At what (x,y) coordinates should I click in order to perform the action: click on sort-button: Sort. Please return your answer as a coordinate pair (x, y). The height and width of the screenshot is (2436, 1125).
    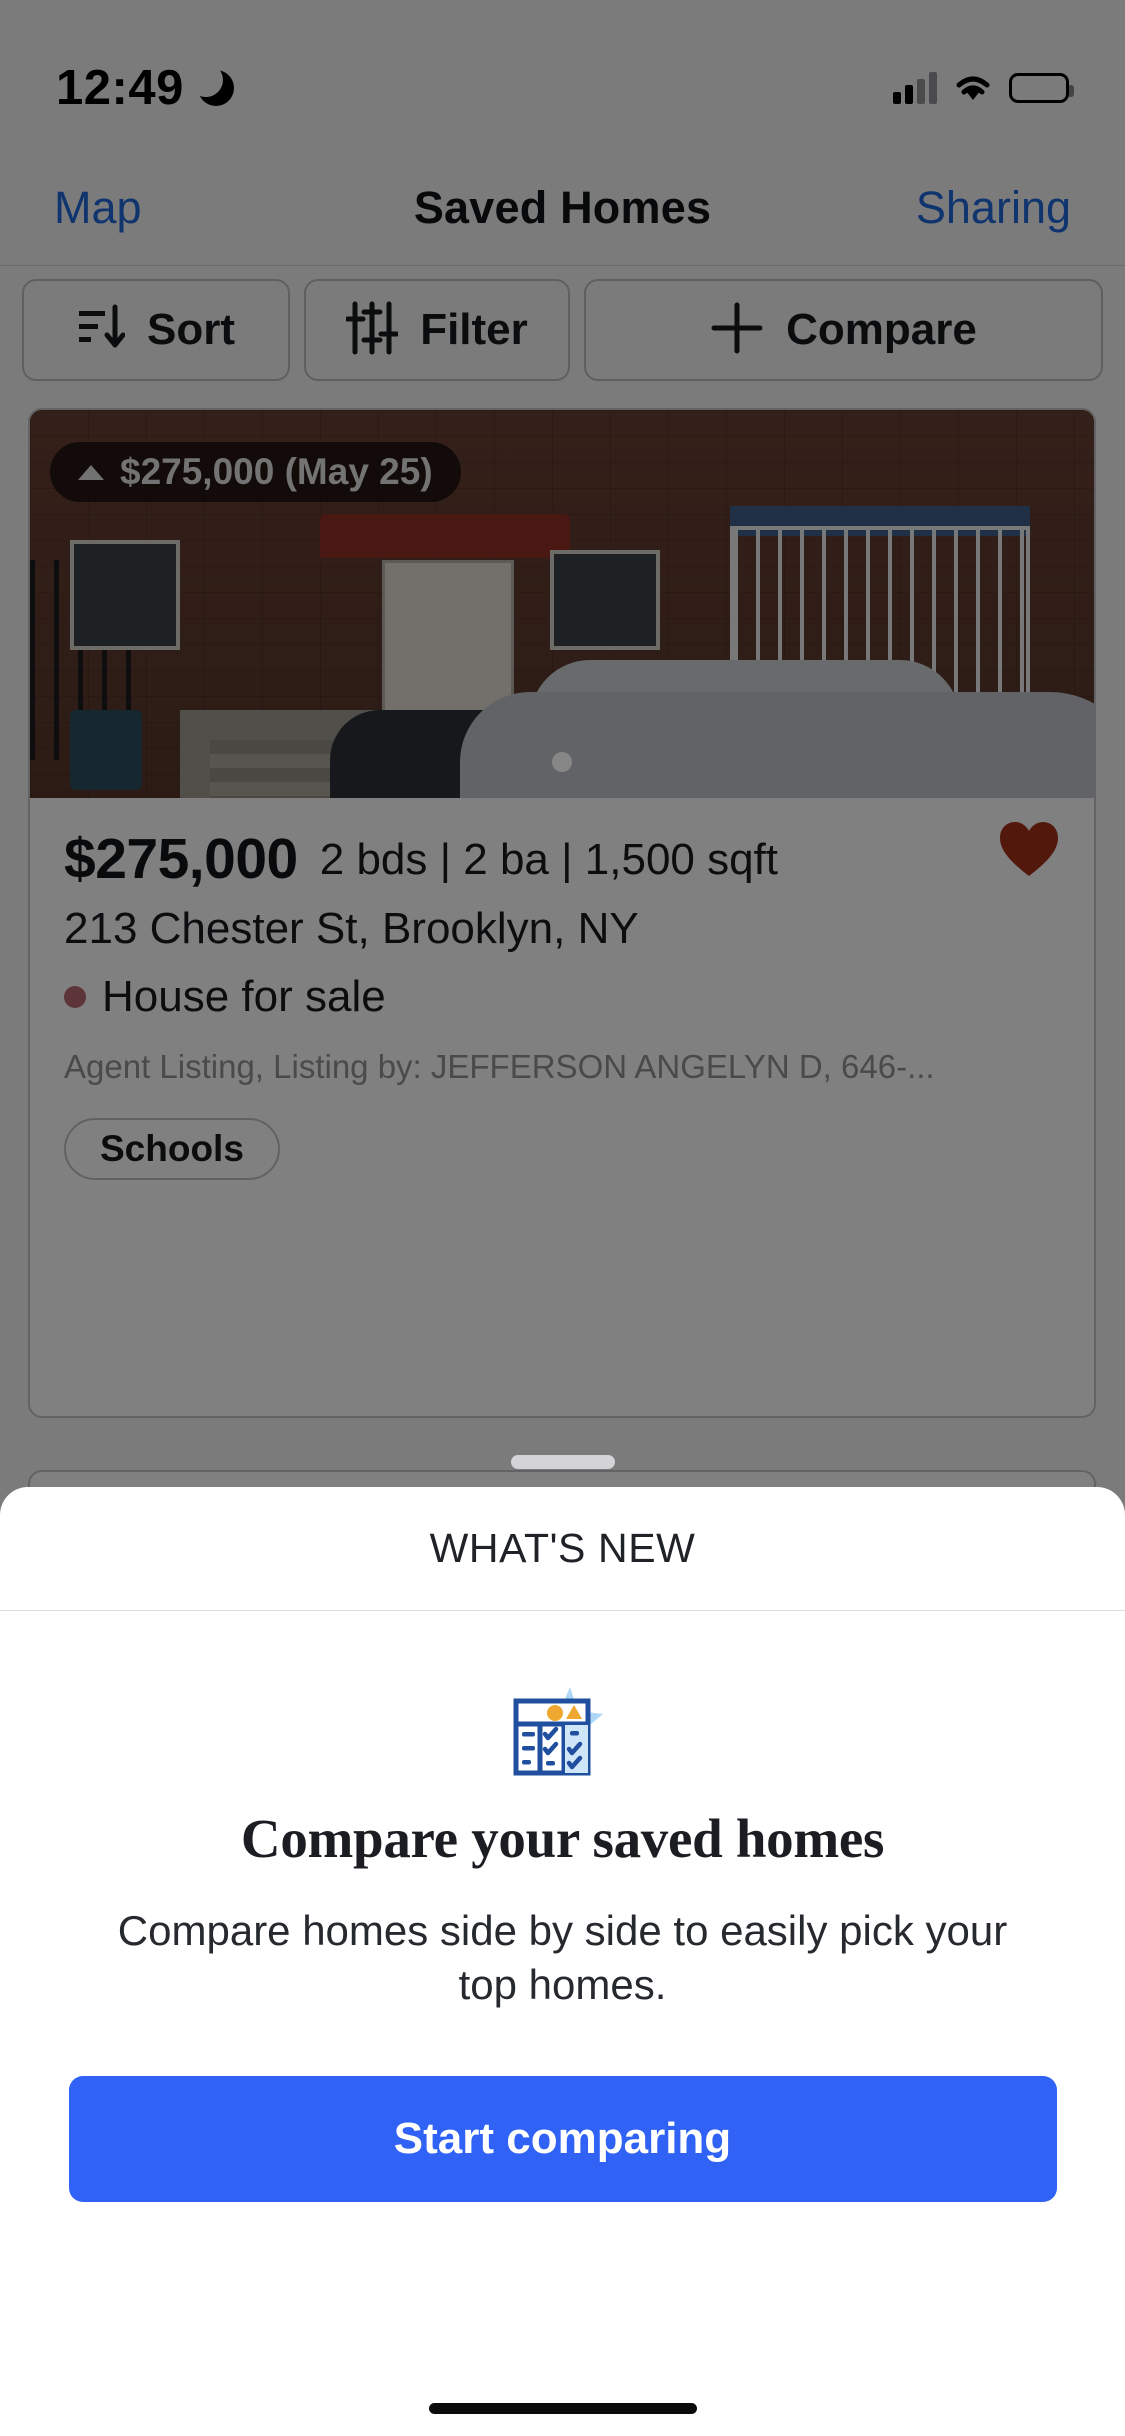
    Looking at the image, I should click on (156, 330).